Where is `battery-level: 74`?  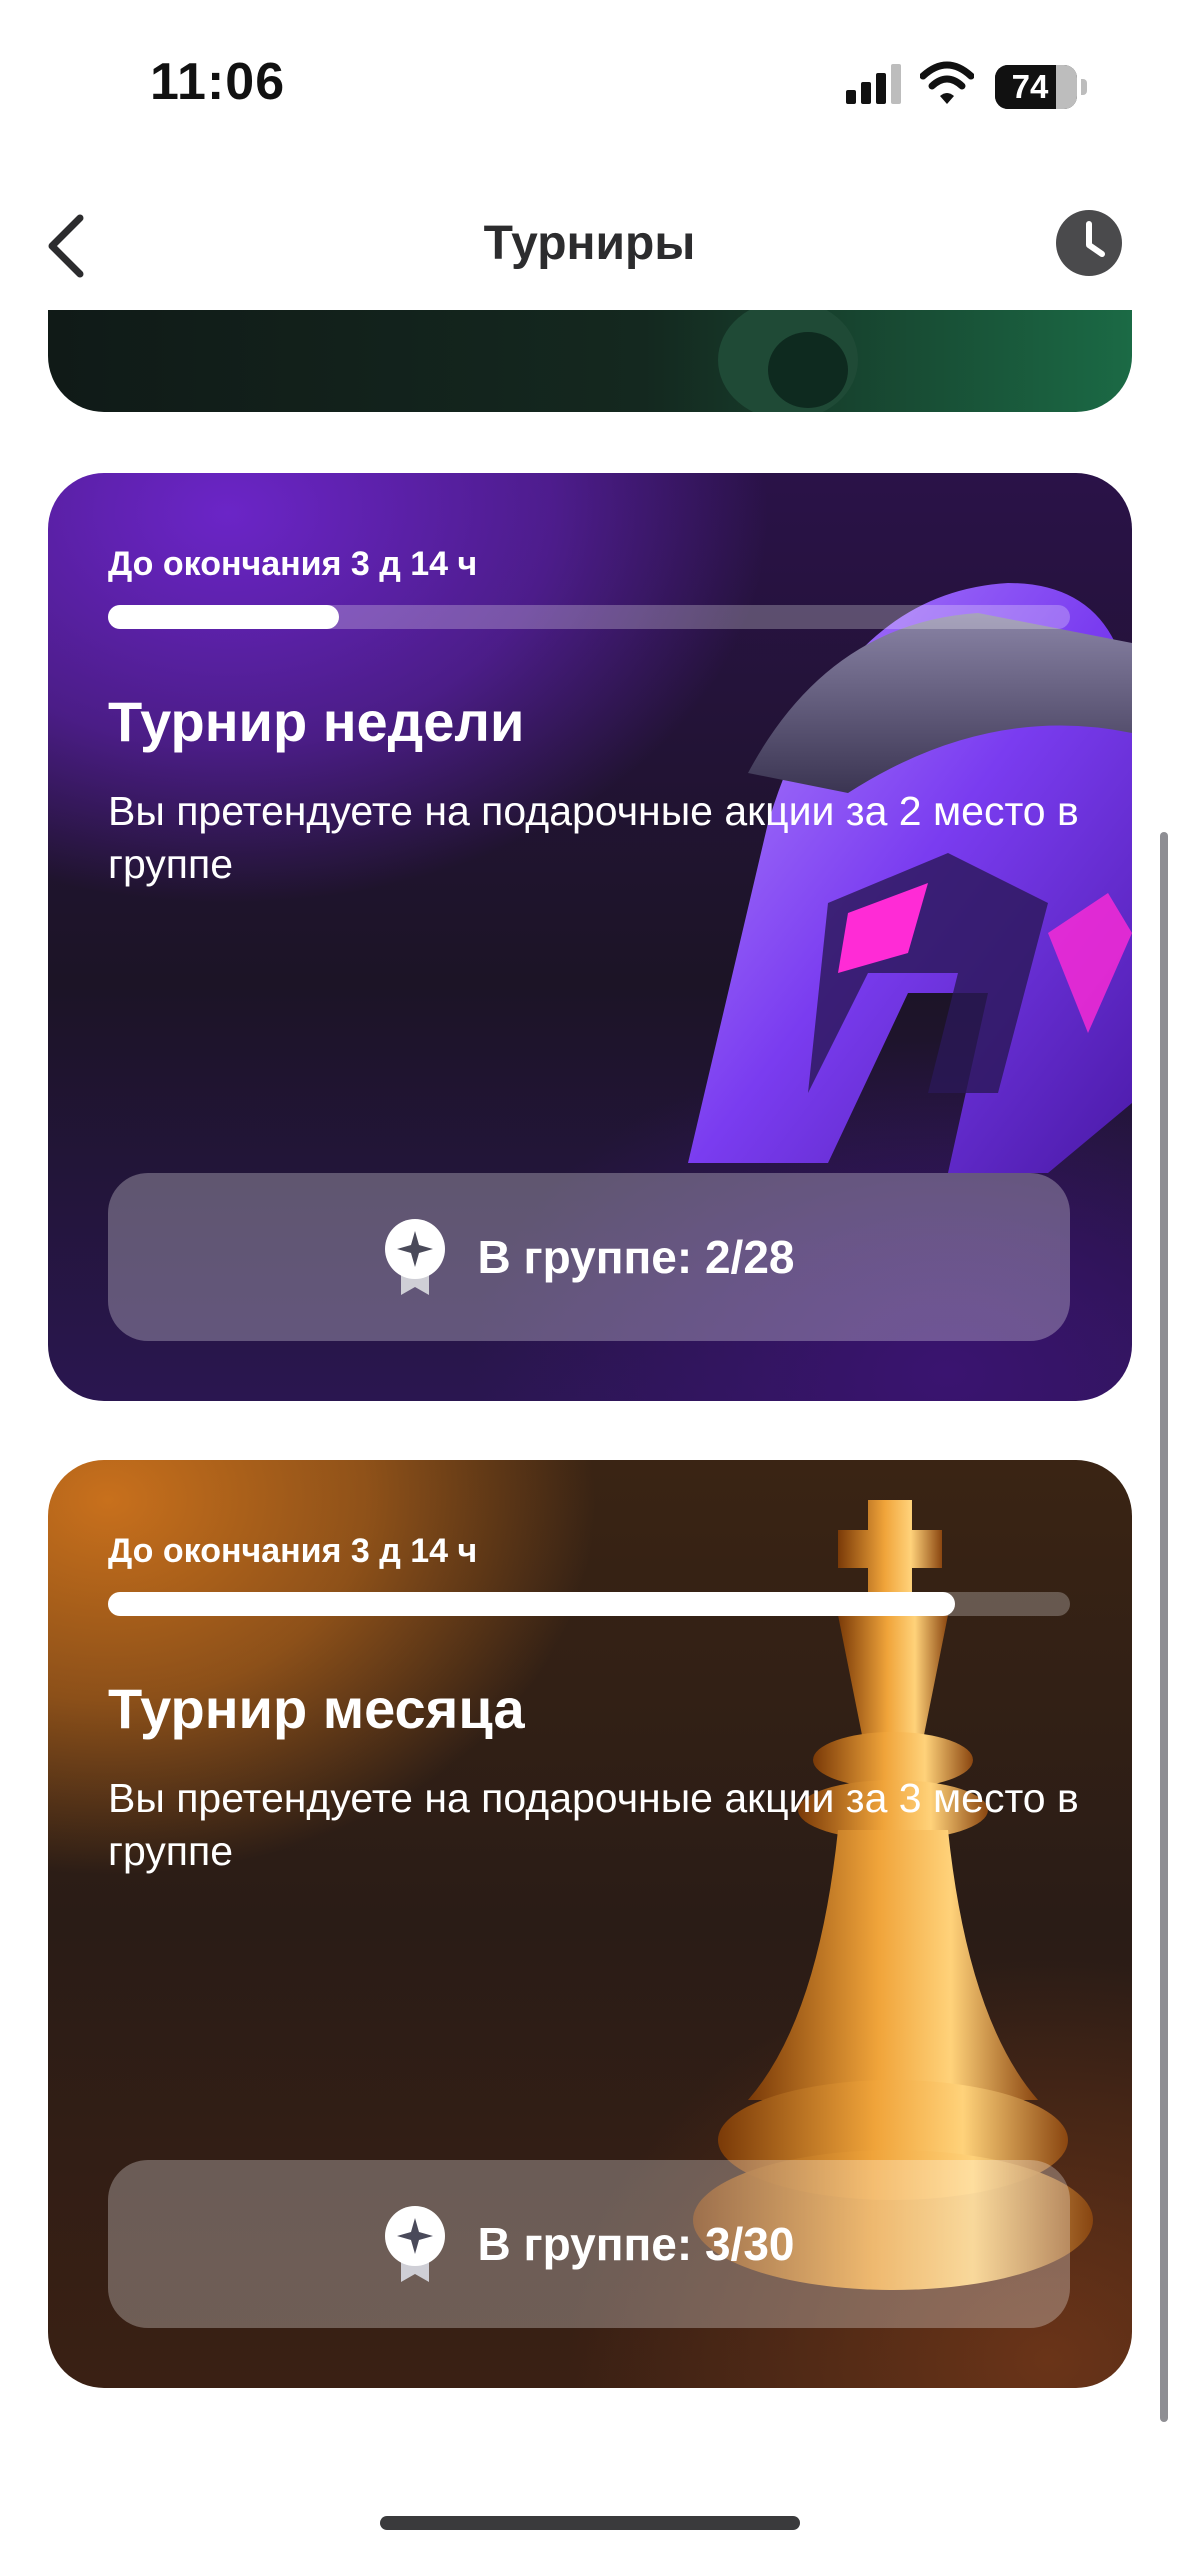
battery-level: 74 is located at coordinates (1030, 86).